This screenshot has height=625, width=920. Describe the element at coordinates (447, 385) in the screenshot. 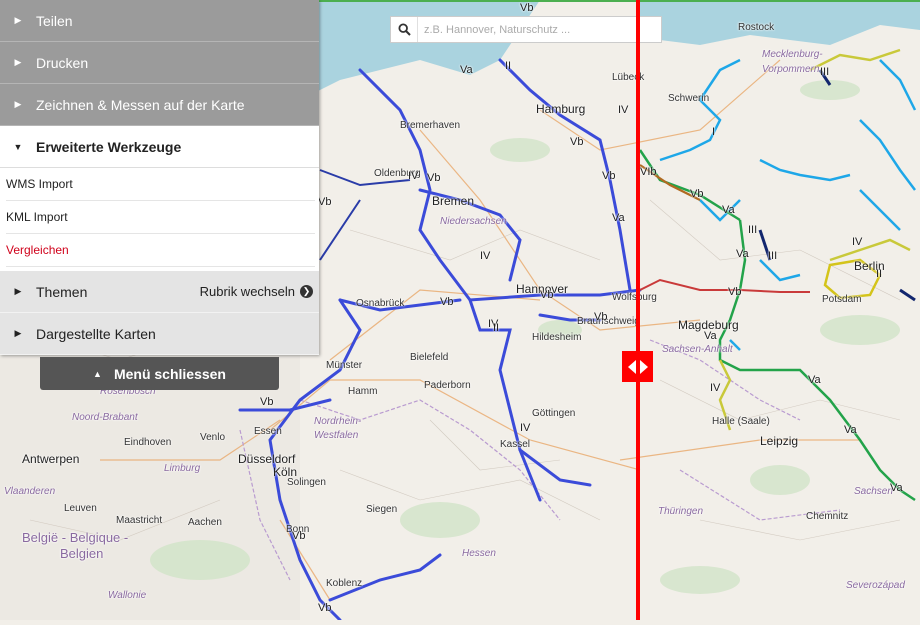

I see `map-label-paderborn: Paderborn` at that location.